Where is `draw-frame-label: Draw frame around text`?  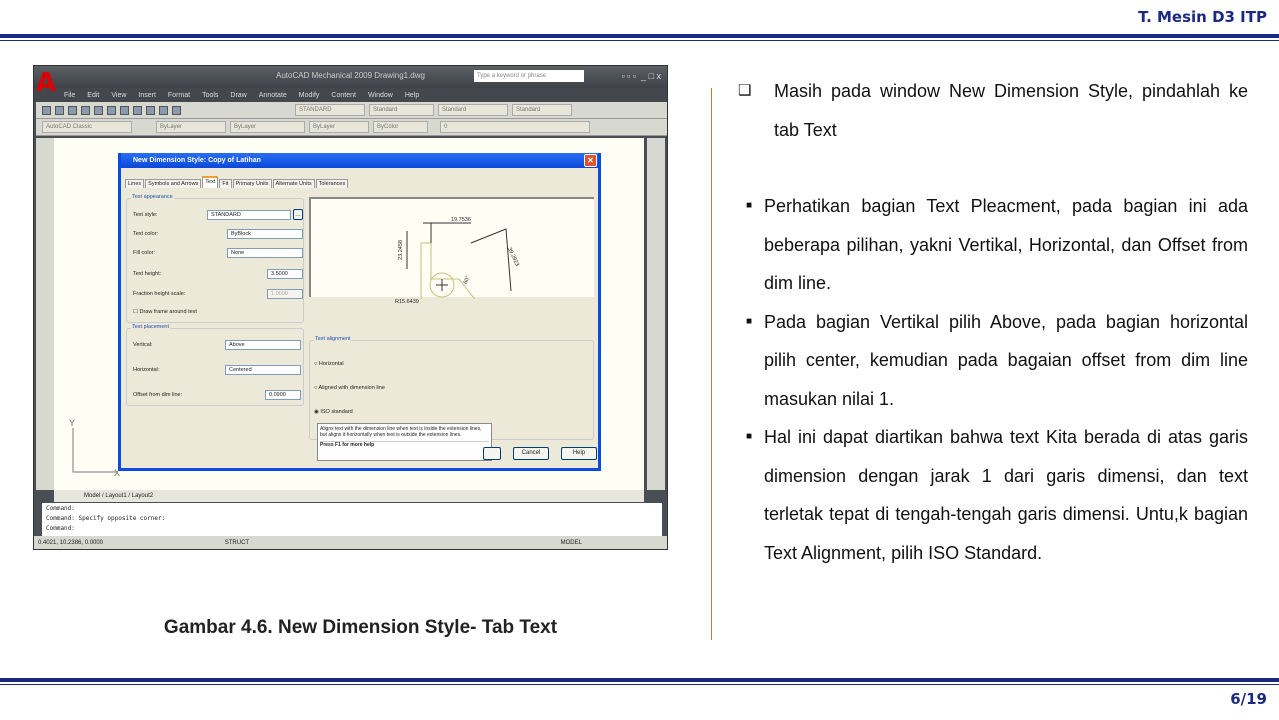 draw-frame-label: Draw frame around text is located at coordinates (168, 312).